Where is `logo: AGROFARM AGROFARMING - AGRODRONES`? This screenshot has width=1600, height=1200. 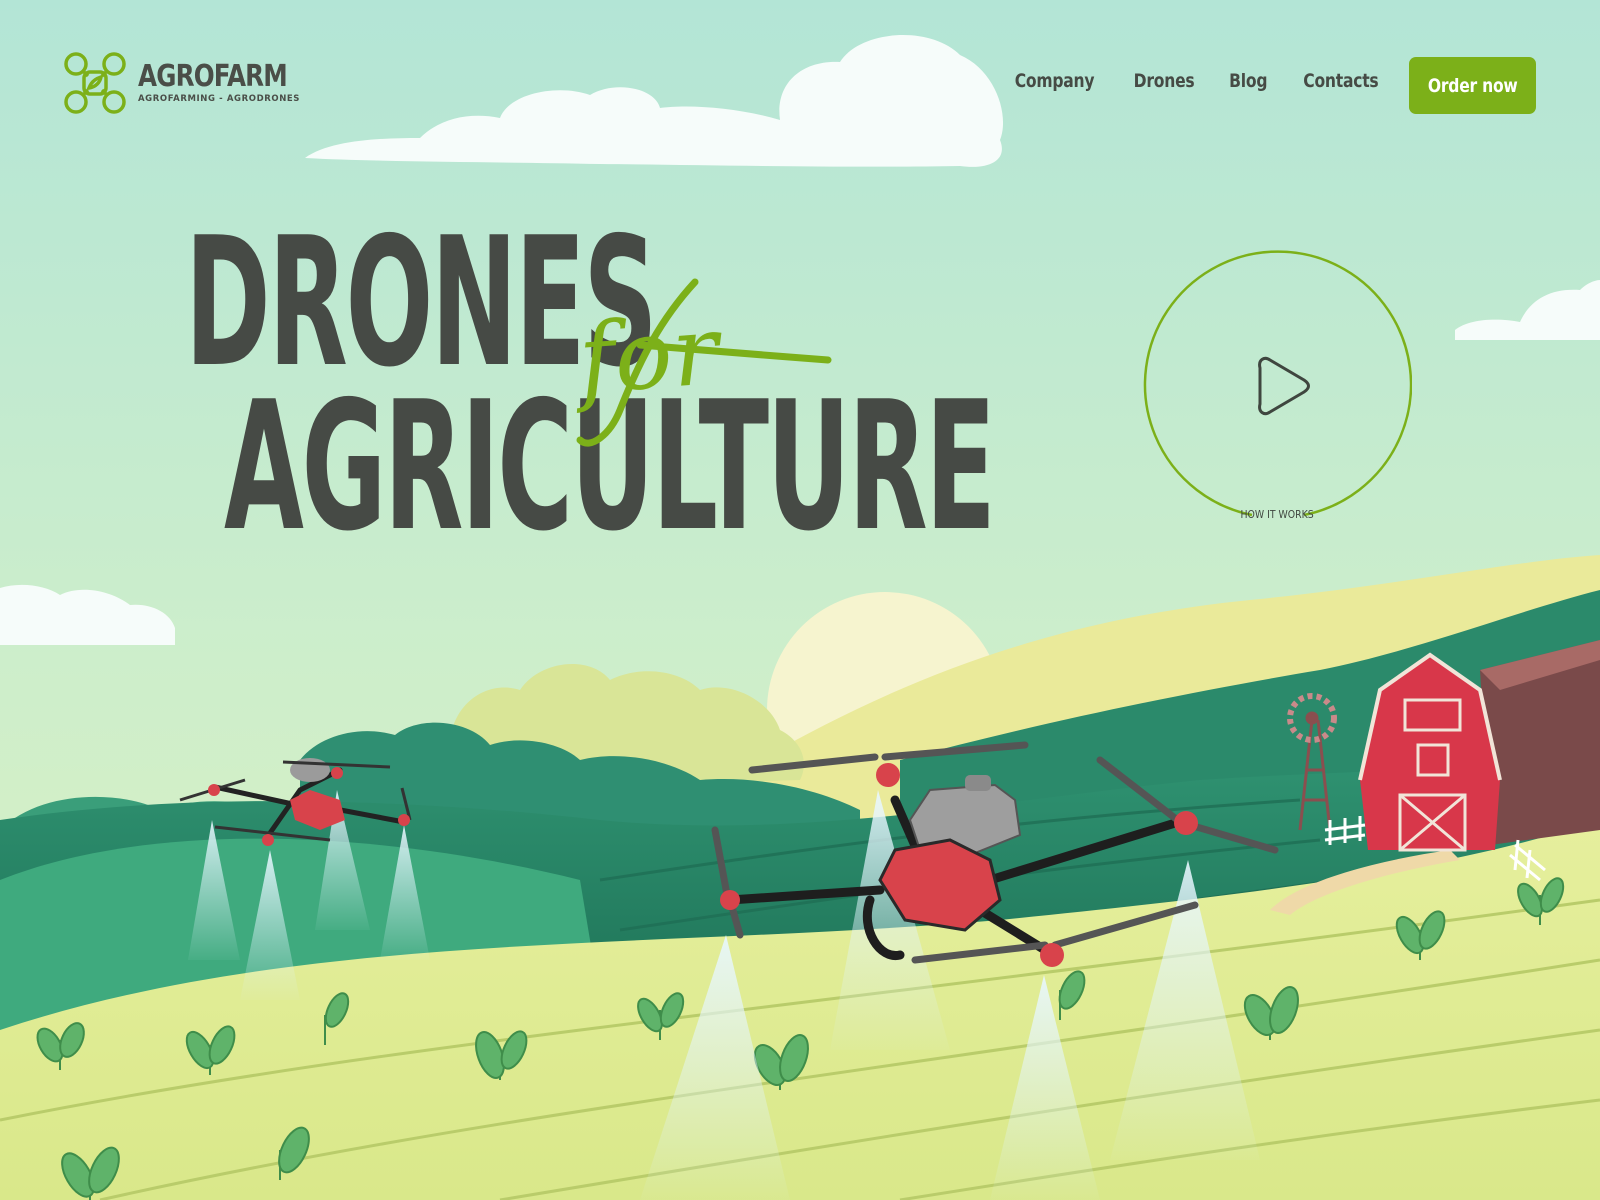 logo: AGROFARM AGROFARMING - AGRODRONES is located at coordinates (191, 83).